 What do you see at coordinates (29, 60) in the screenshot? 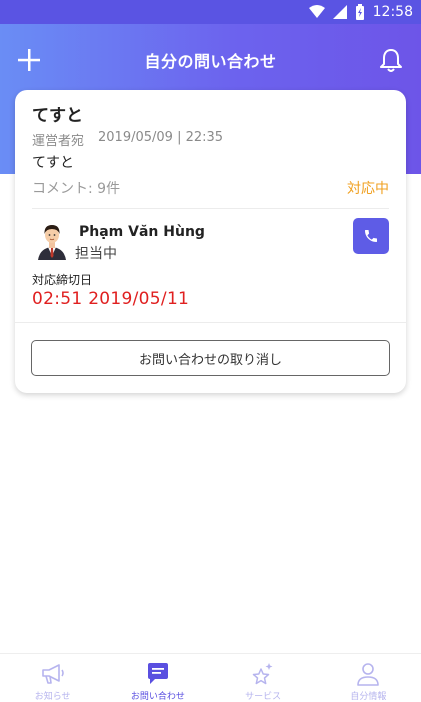
I see `add-inquiry-button` at bounding box center [29, 60].